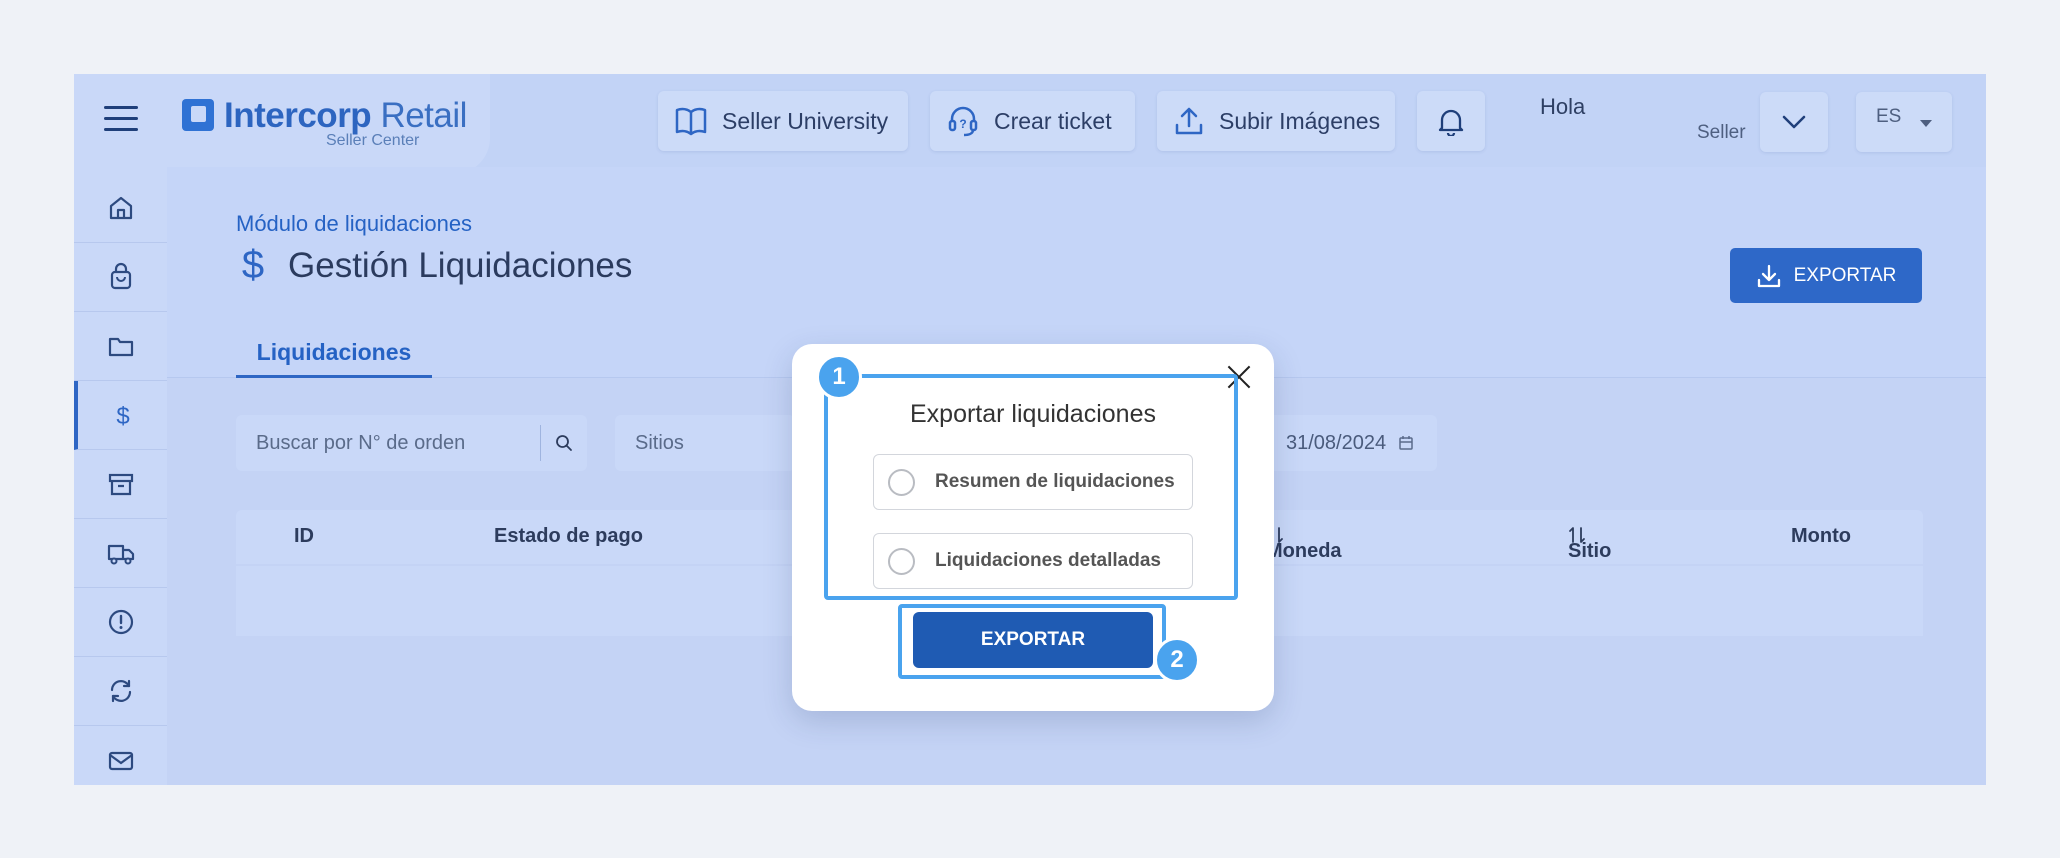  Describe the element at coordinates (1300, 120) in the screenshot. I see `subir-imagenes-label: Subir Imágenes` at that location.